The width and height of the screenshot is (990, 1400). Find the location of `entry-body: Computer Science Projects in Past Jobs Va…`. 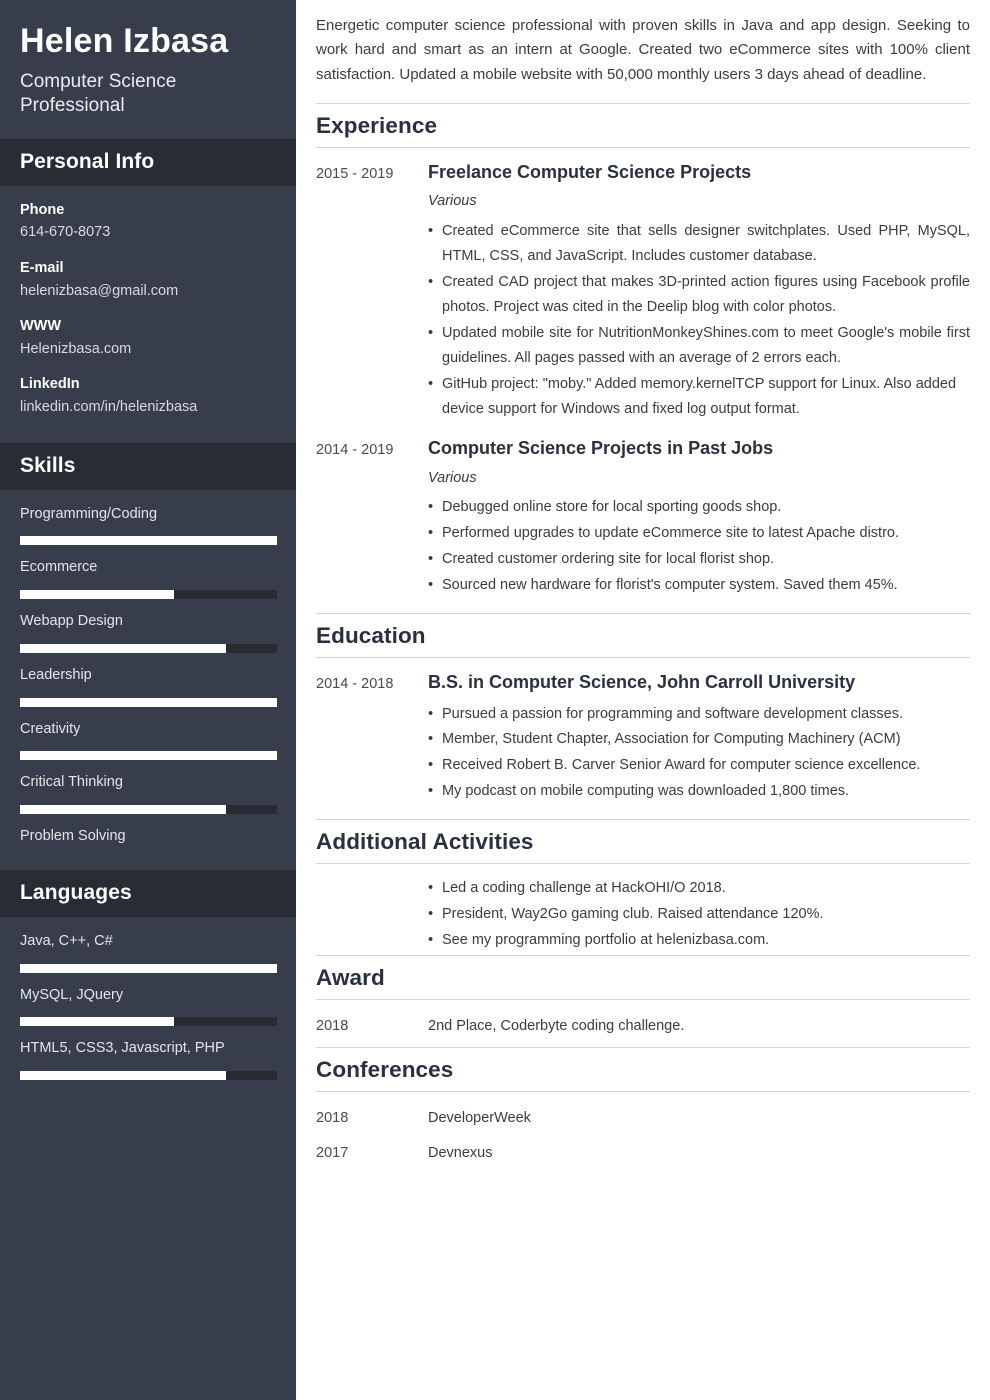

entry-body: Computer Science Projects in Past Jobs Va… is located at coordinates (699, 517).